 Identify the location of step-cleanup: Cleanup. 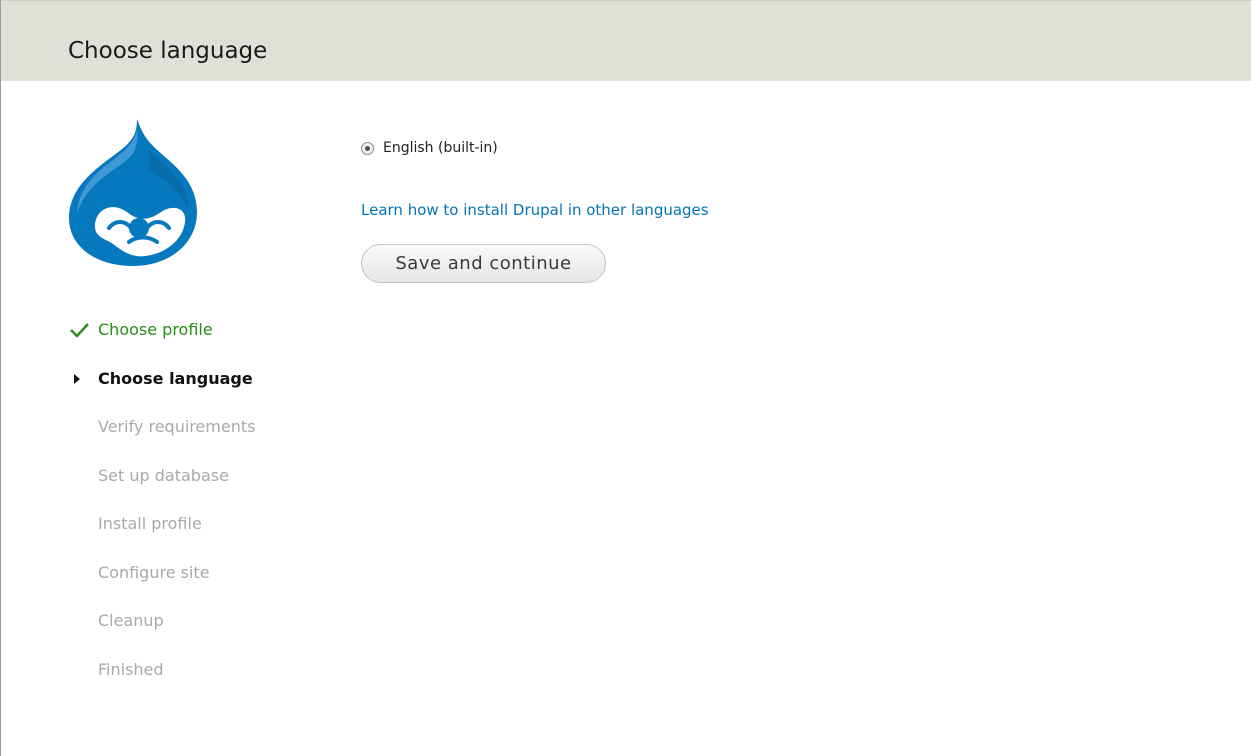
(162, 631).